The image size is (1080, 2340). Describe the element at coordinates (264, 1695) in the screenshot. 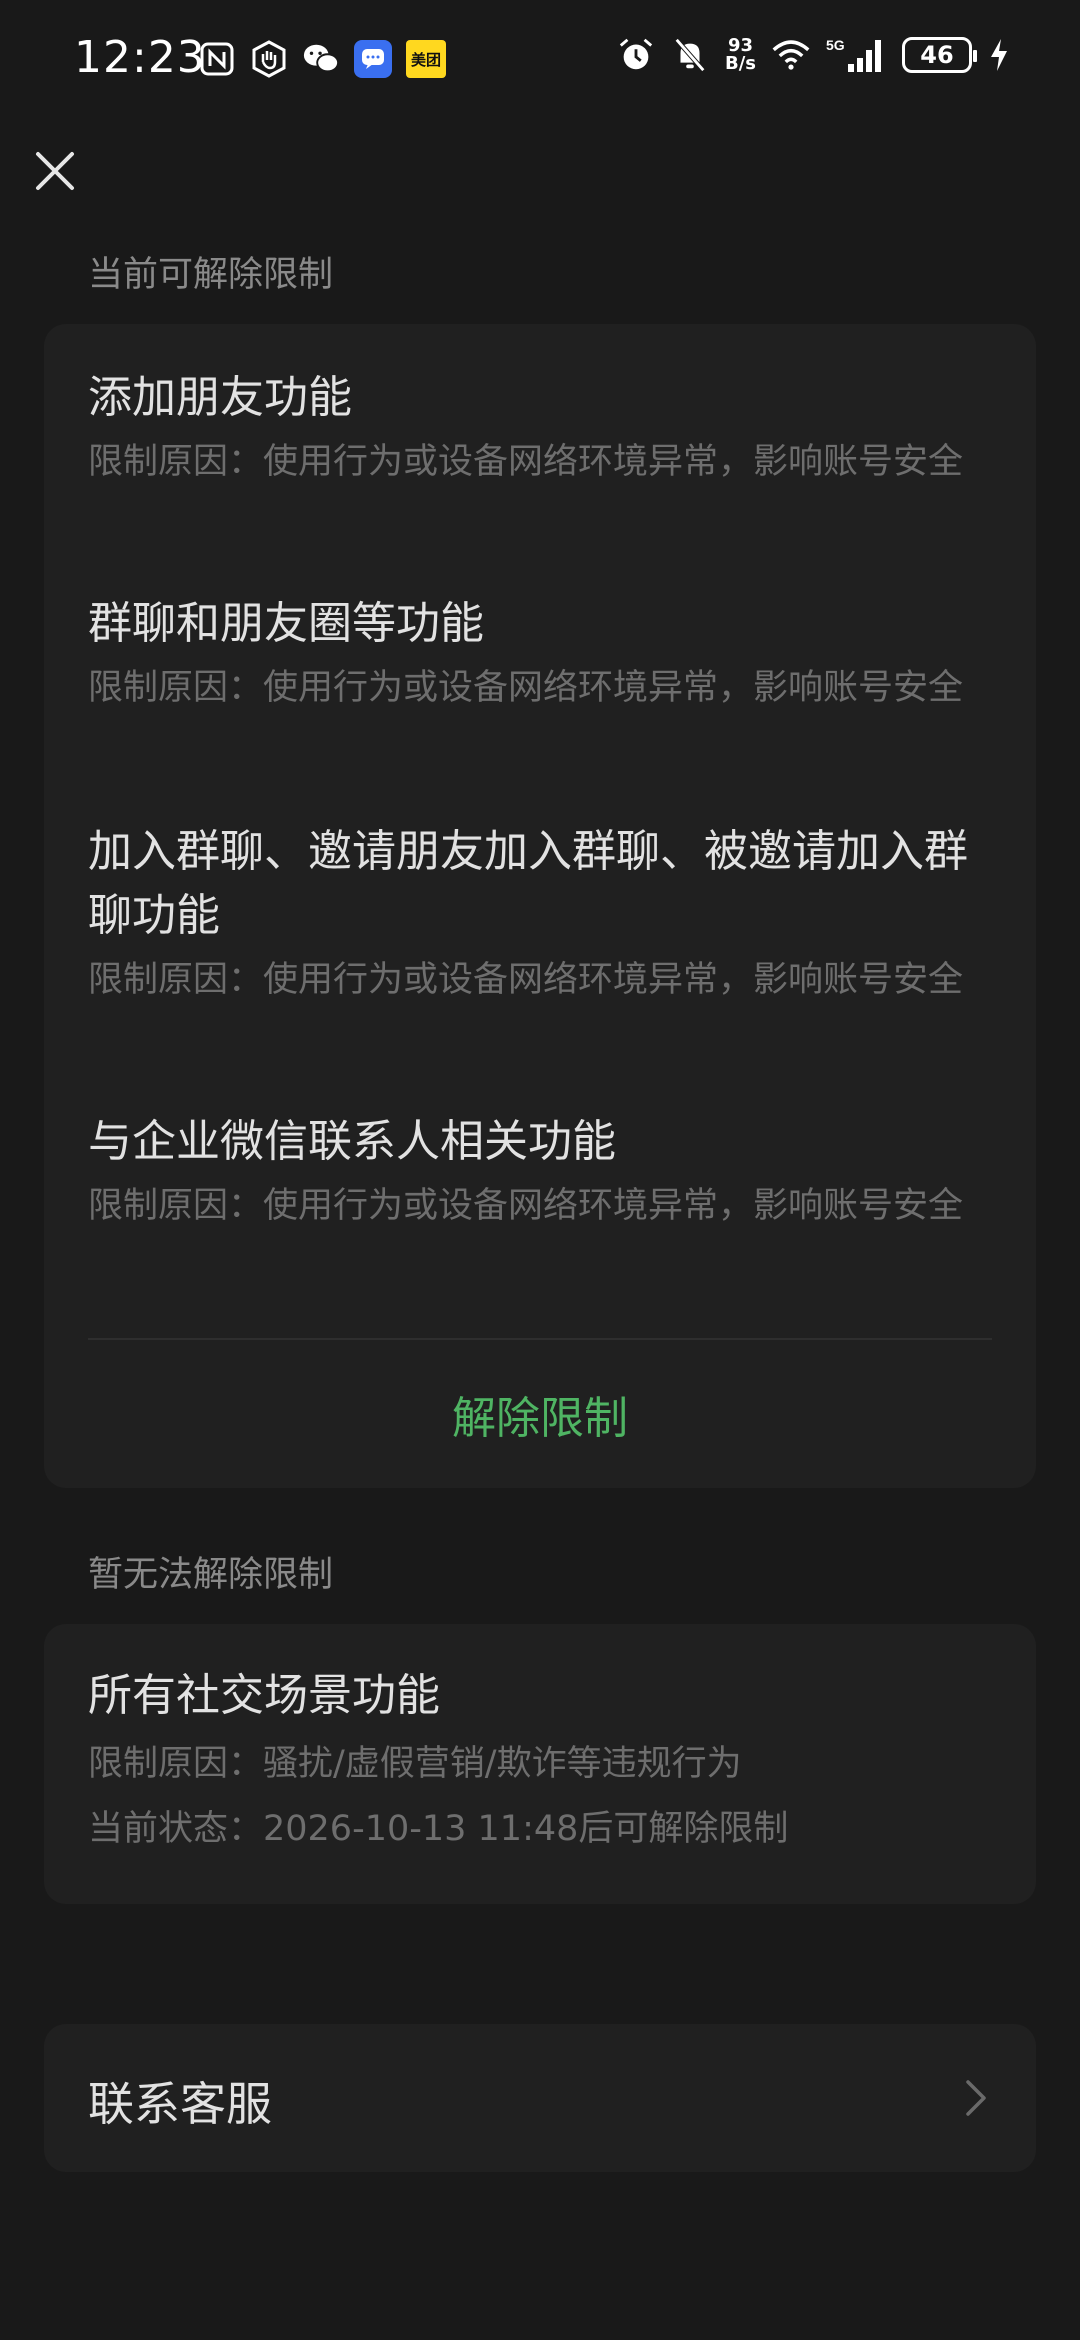

I see `restriction-title: 所有社交场景功能` at that location.